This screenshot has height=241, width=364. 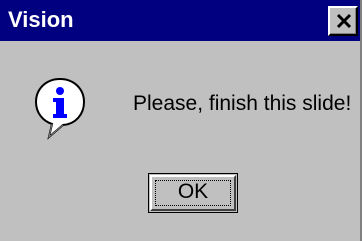 I want to click on dialog-message: Please, finish this slide!, so click(x=242, y=103).